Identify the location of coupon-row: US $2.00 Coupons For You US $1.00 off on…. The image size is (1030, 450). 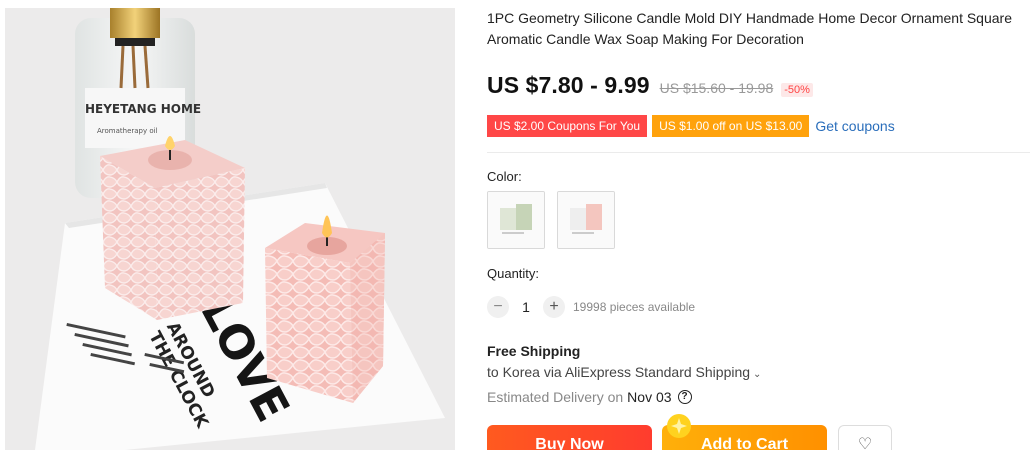
(691, 126).